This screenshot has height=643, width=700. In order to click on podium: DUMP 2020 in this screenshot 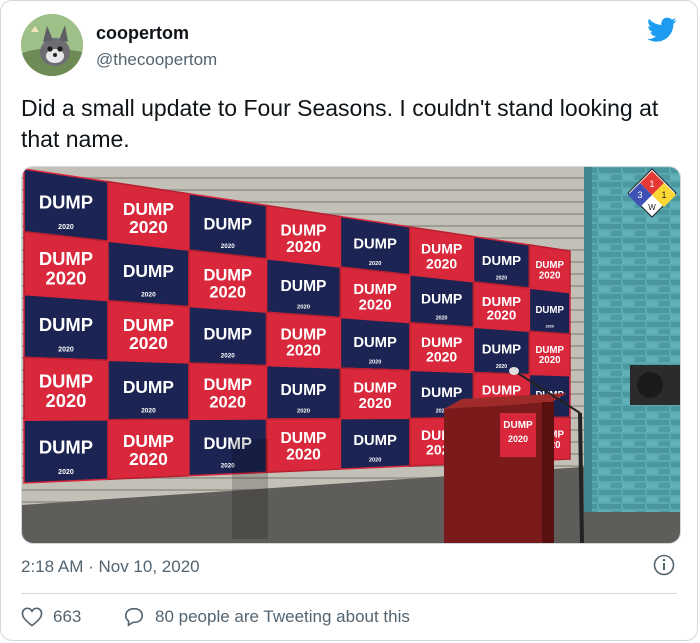, I will do `click(505, 468)`.